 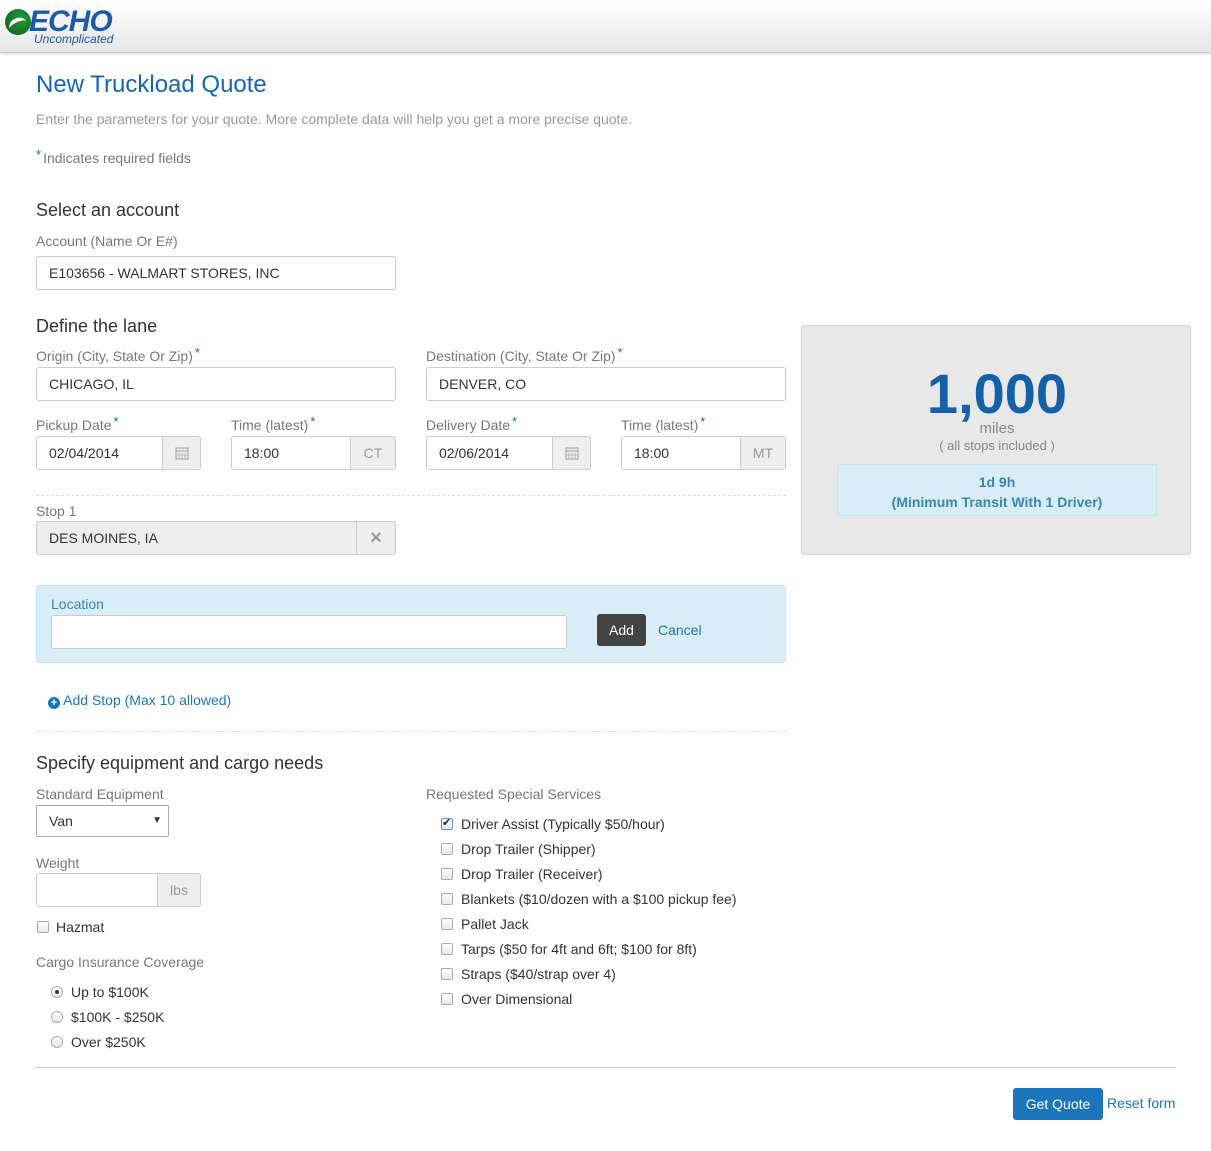 What do you see at coordinates (110, 992) in the screenshot?
I see `insurance-option-label: Up to $100K` at bounding box center [110, 992].